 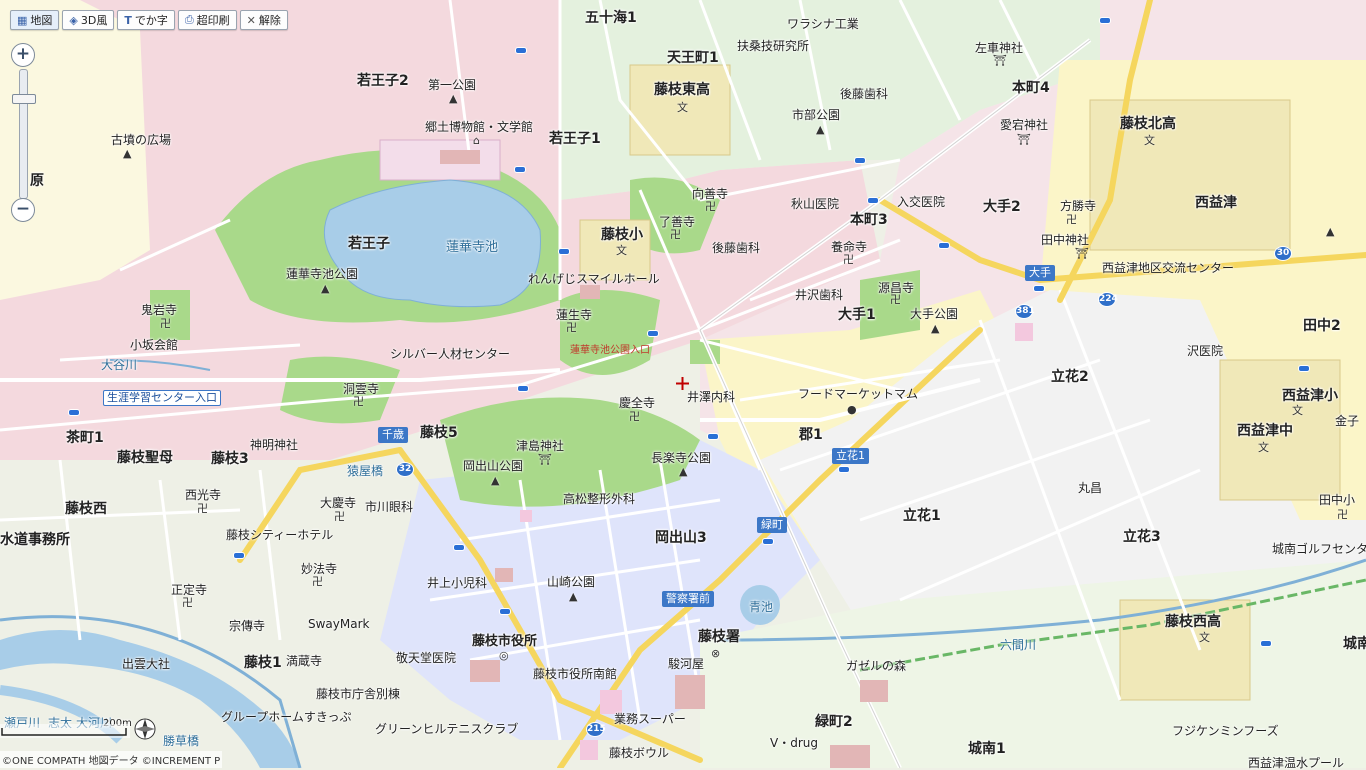 I want to click on zoom-slider-handle, so click(x=24, y=99).